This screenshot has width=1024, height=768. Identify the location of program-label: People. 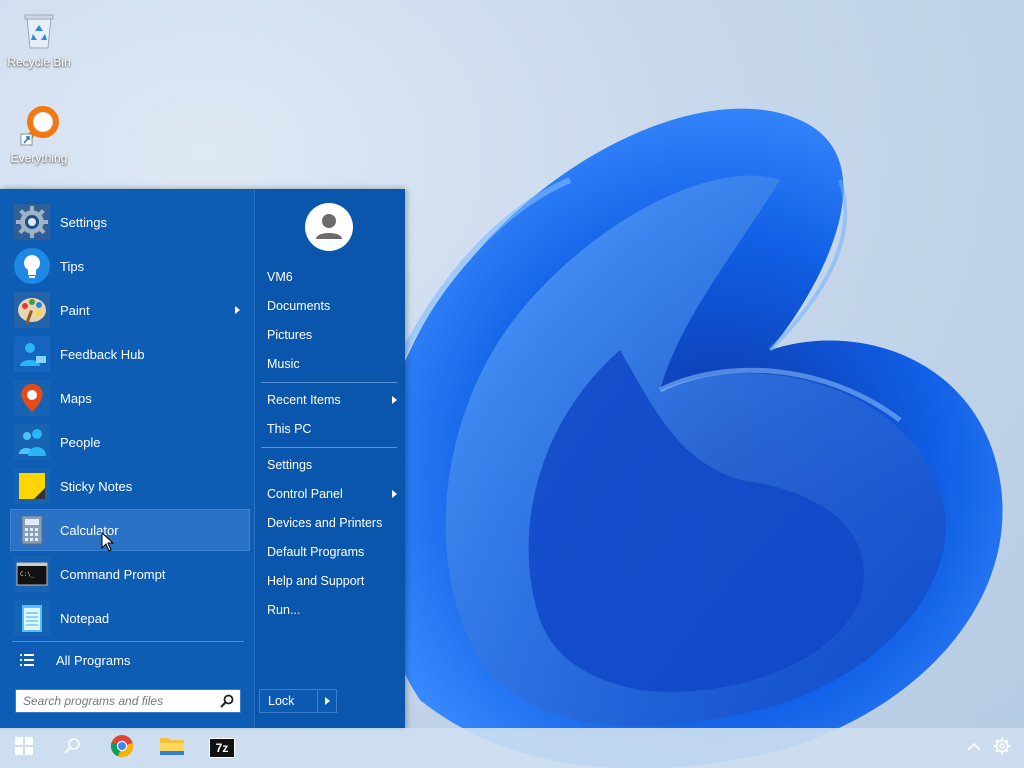
(80, 442).